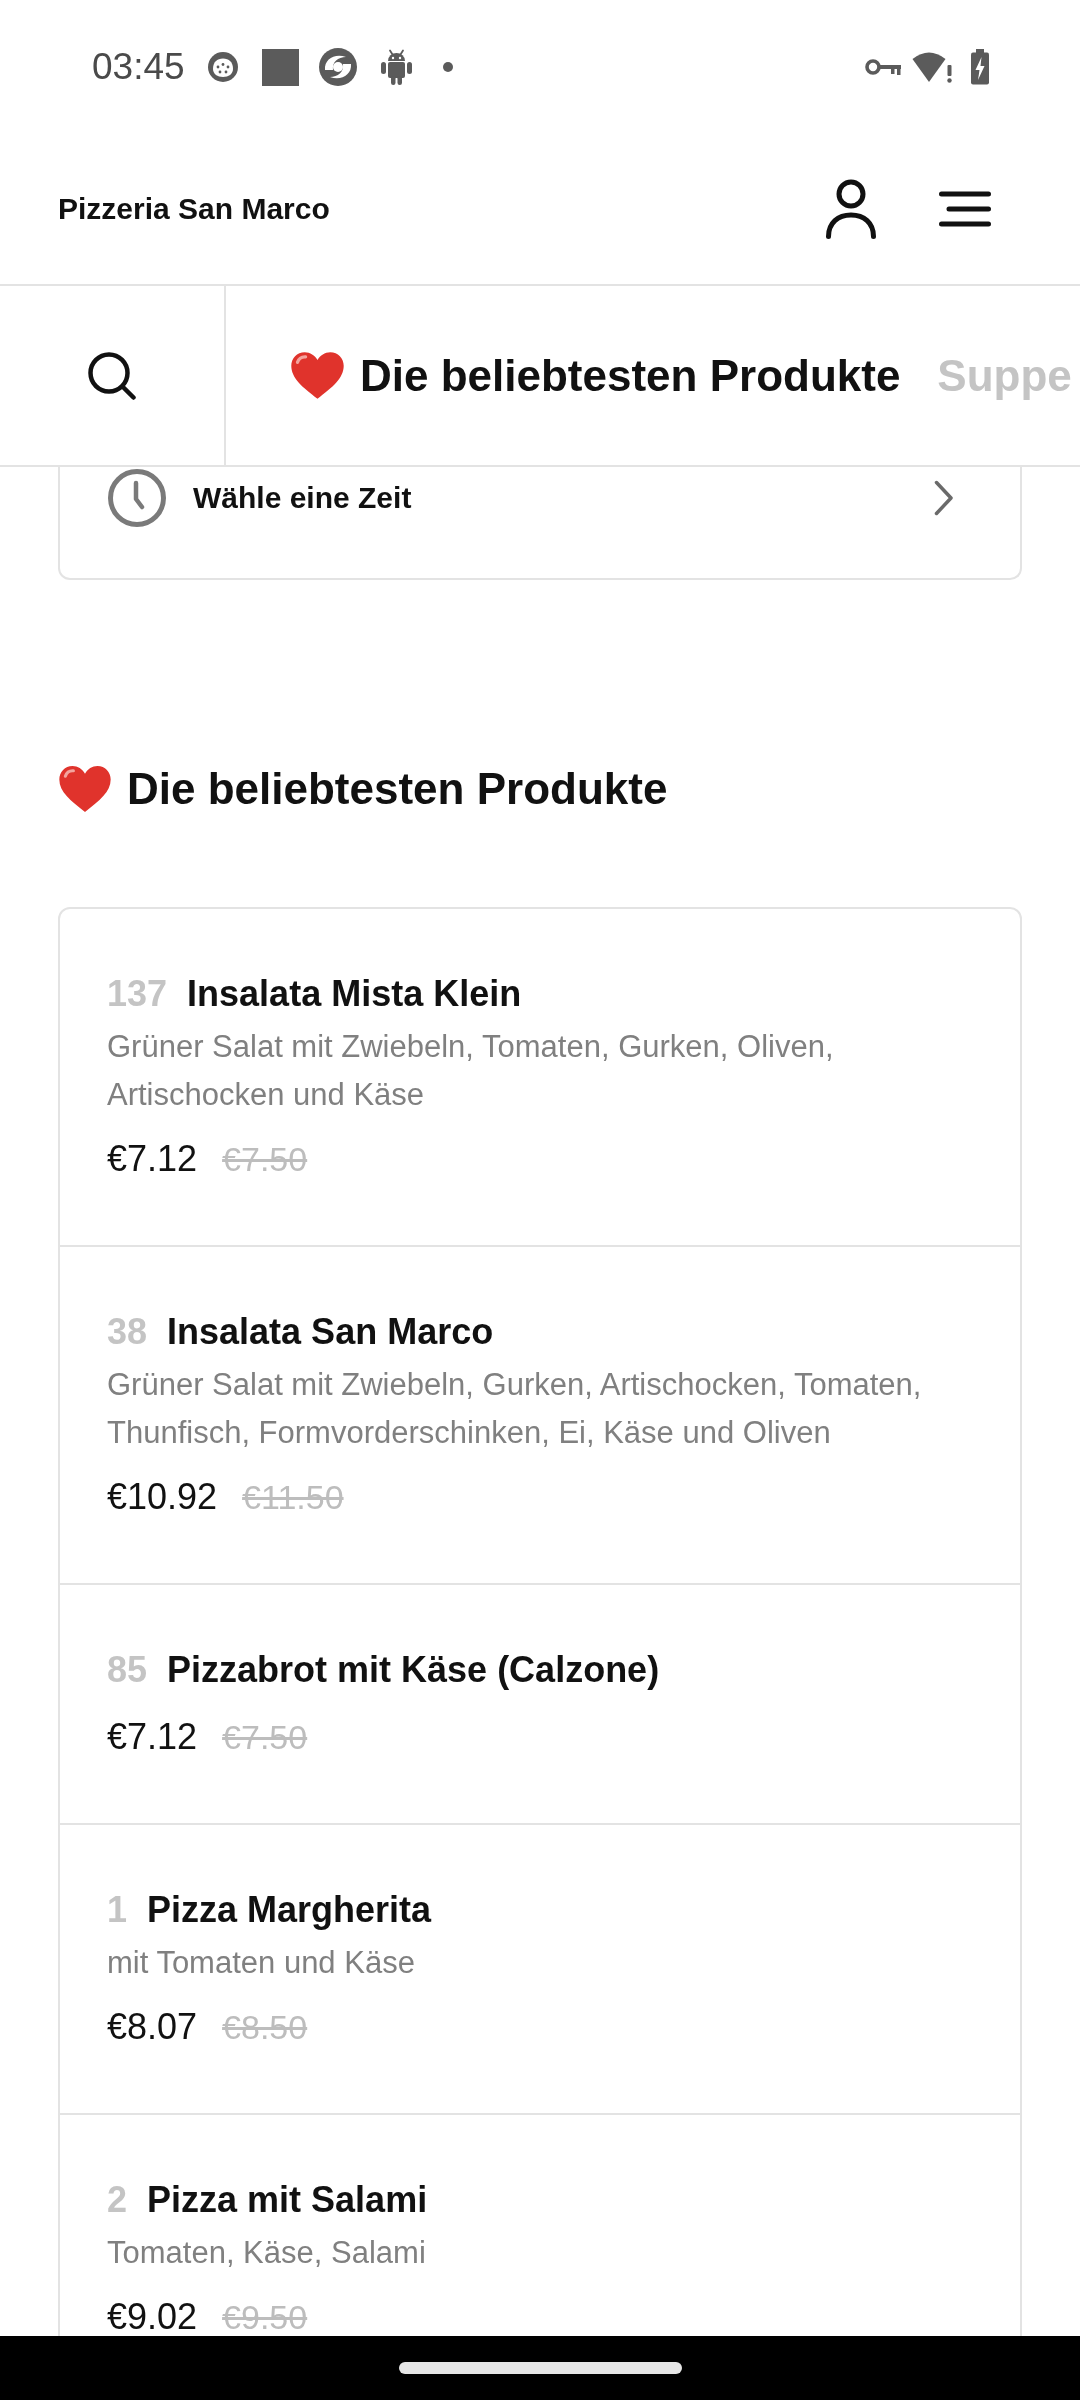 This screenshot has height=2400, width=1080. What do you see at coordinates (883, 67) in the screenshot?
I see `key-icon` at bounding box center [883, 67].